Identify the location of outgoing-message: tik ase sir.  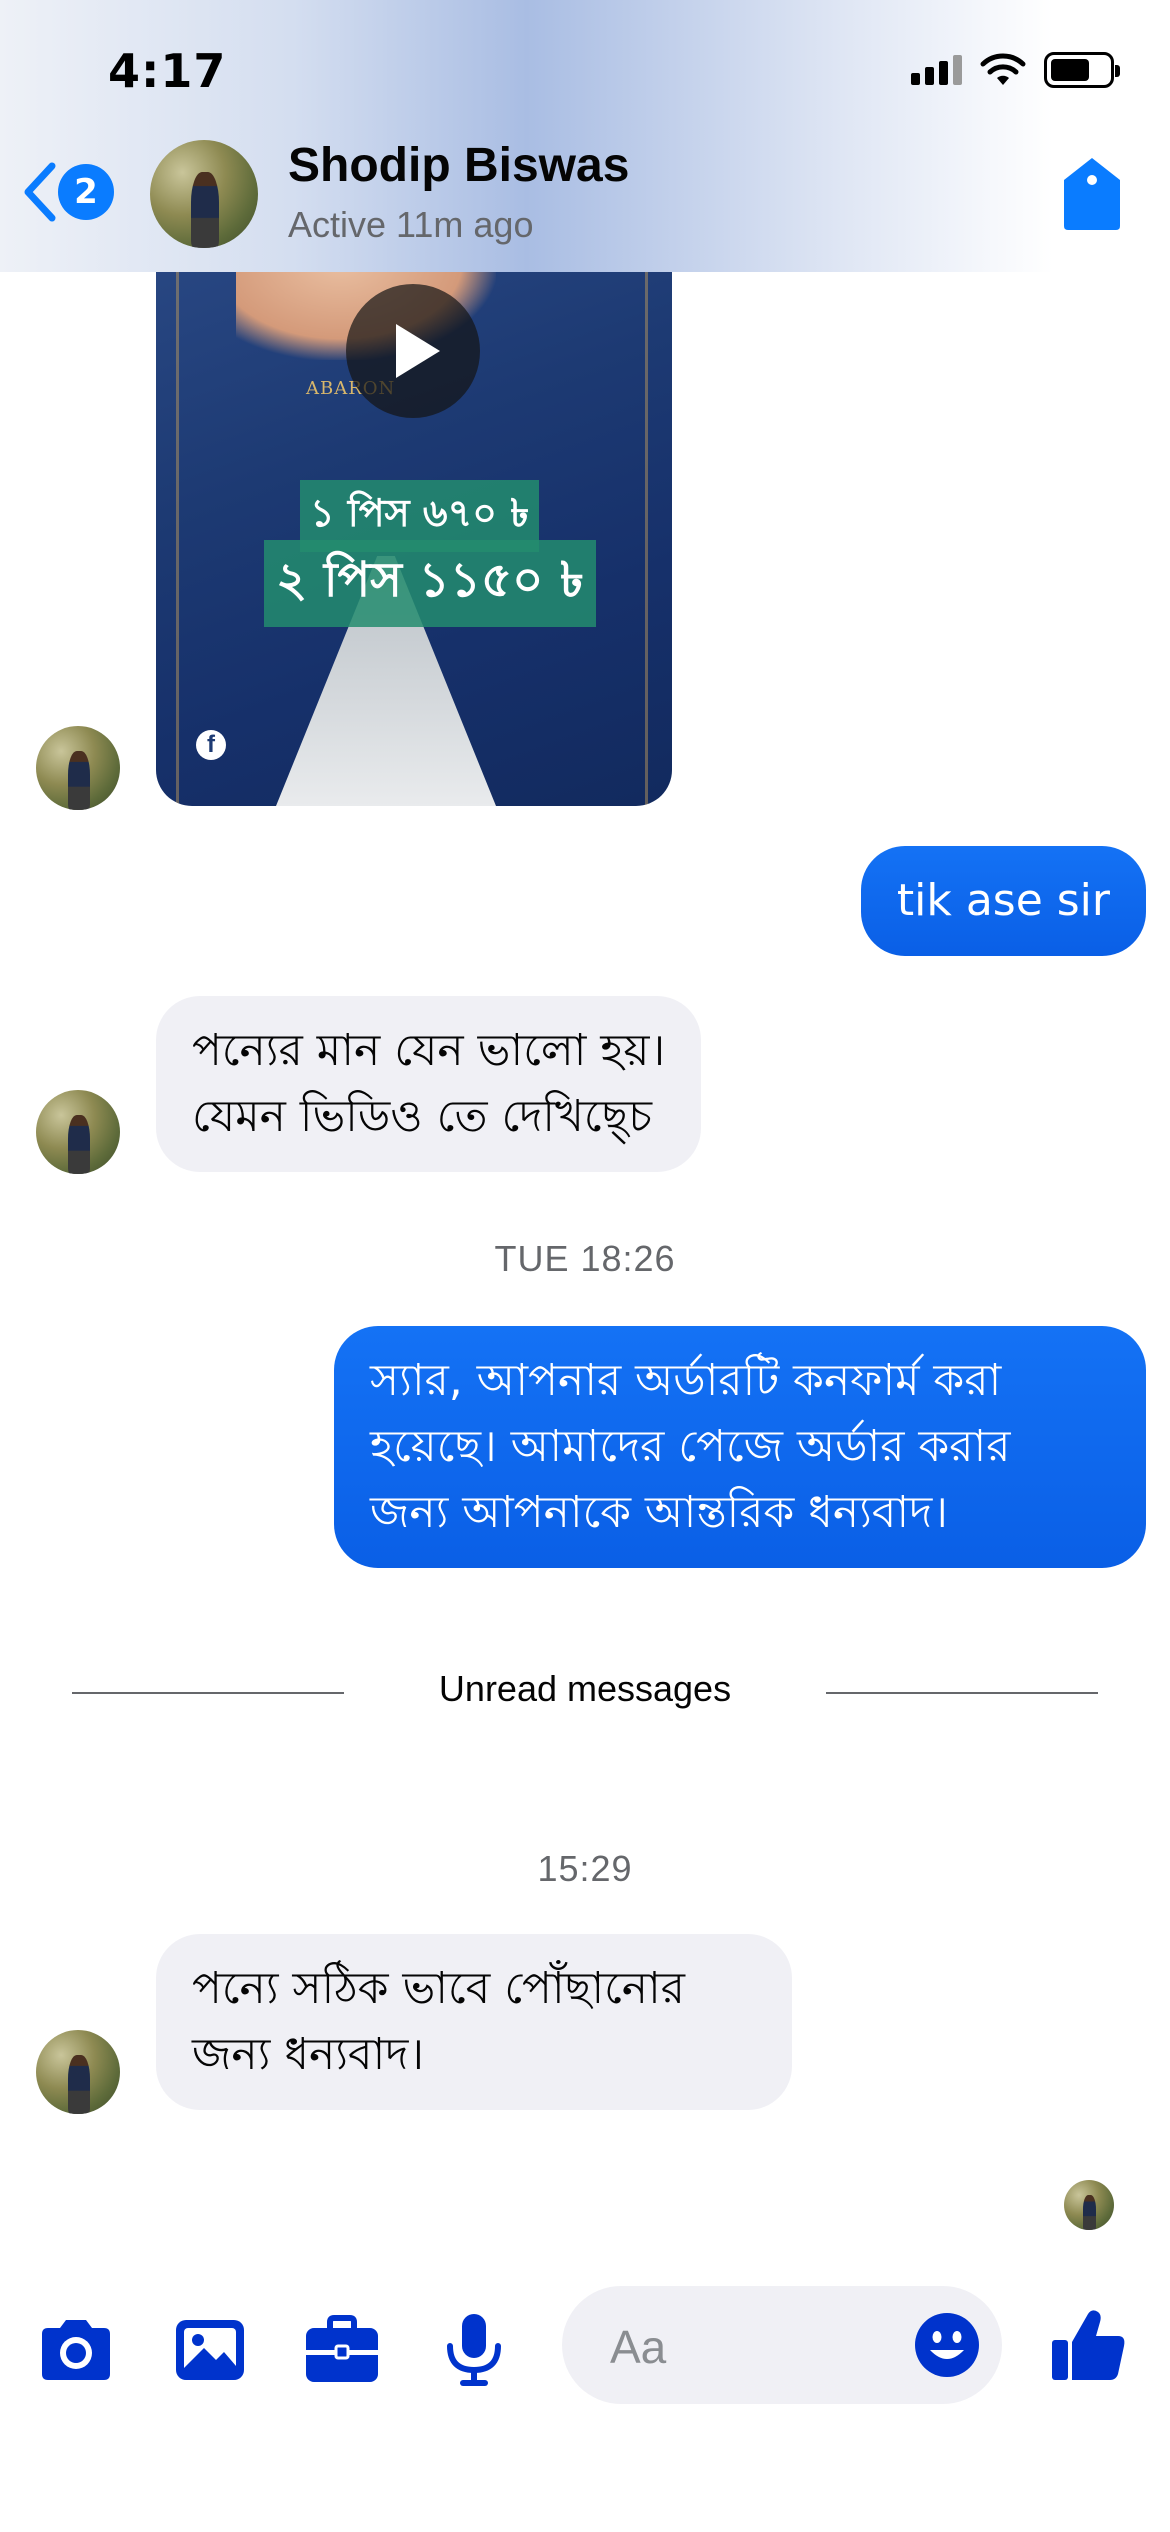
(1003, 901).